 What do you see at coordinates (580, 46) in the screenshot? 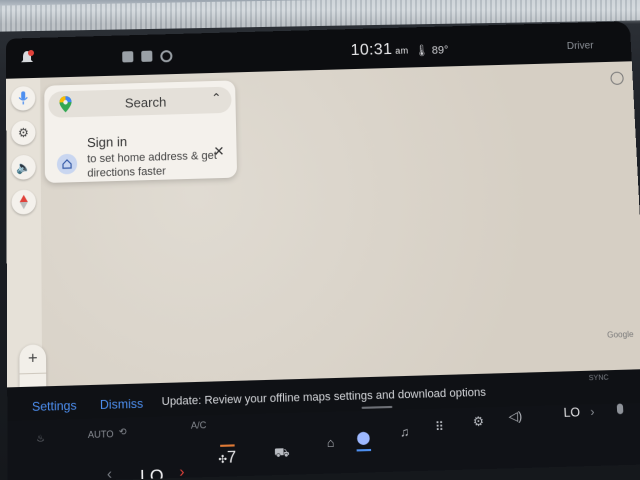
I see `driver-profile: Driver` at bounding box center [580, 46].